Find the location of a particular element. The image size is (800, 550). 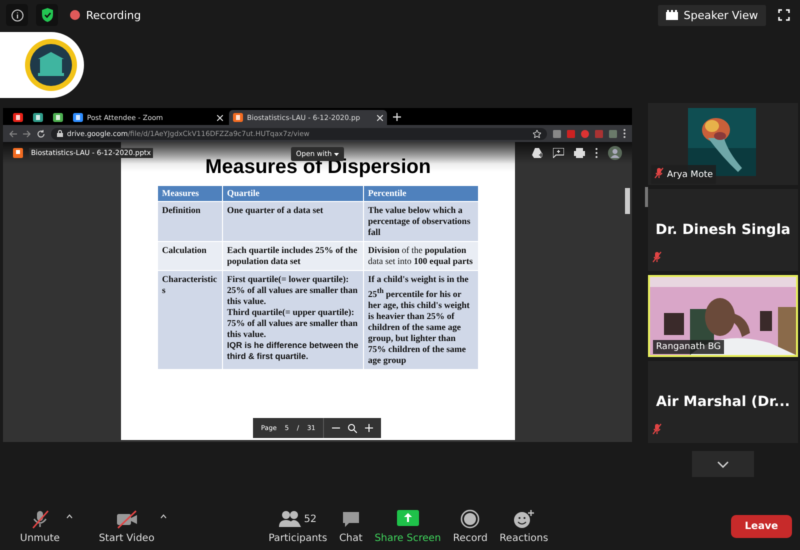

star-icon is located at coordinates (537, 134).